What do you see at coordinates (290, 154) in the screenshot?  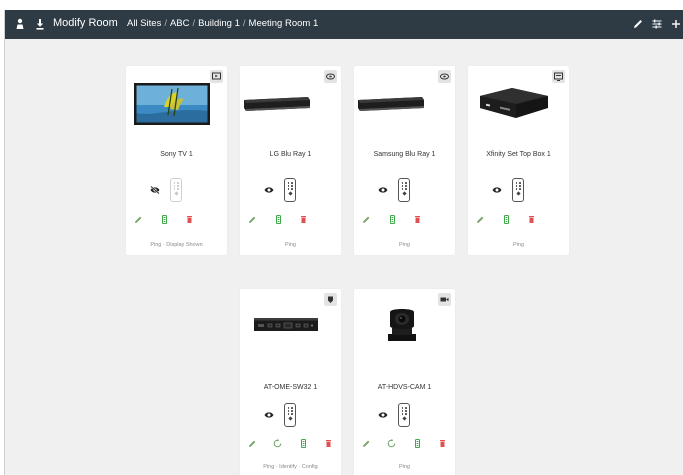 I see `device-name: LG Blu Ray 1` at bounding box center [290, 154].